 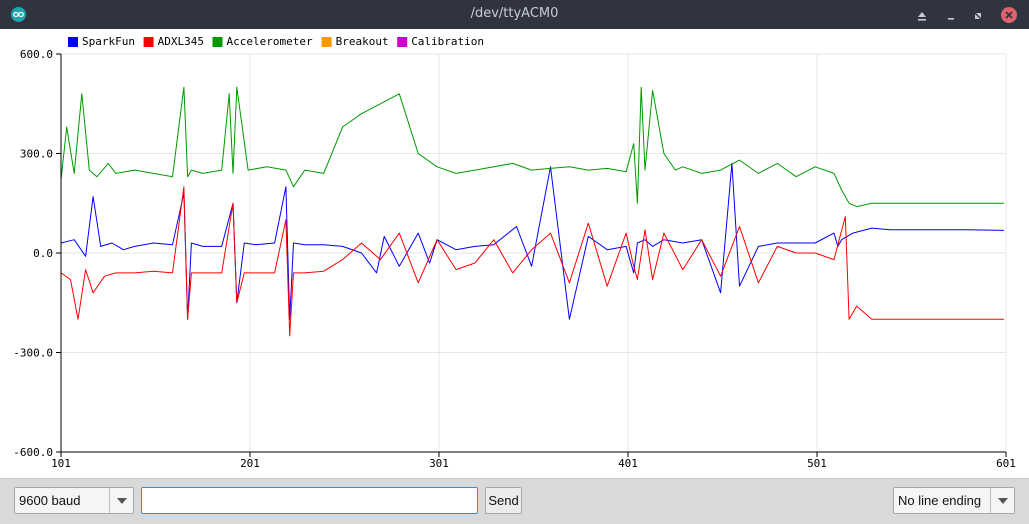 I want to click on y-tick-label: -300.0, so click(x=33, y=353).